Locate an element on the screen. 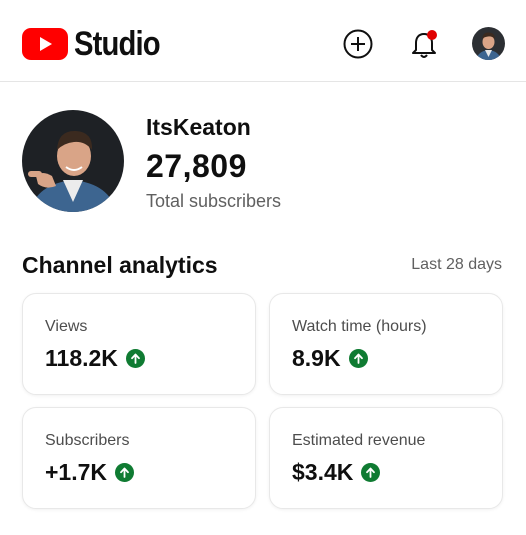 This screenshot has width=526, height=535. channel-avatar is located at coordinates (73, 161).